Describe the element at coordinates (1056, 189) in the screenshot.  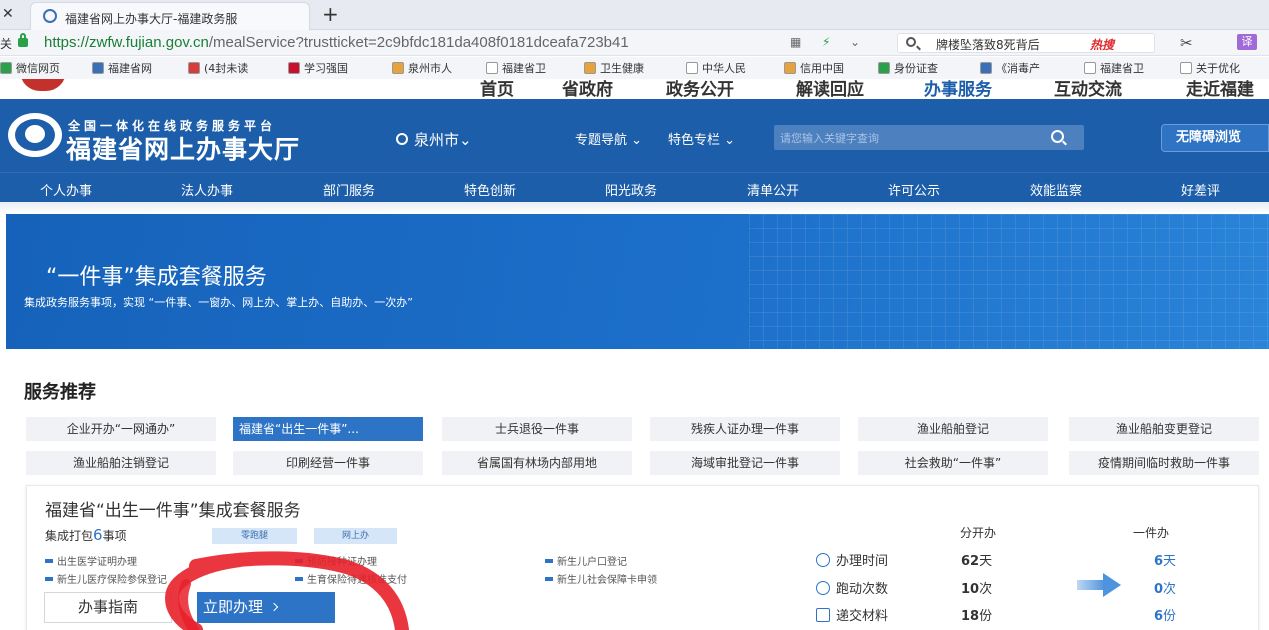
I see `nav-item: 效能监察` at that location.